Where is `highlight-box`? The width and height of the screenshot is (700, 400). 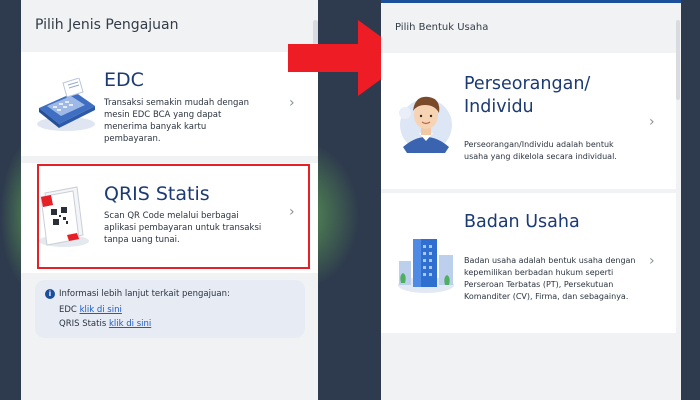 highlight-box is located at coordinates (173, 216).